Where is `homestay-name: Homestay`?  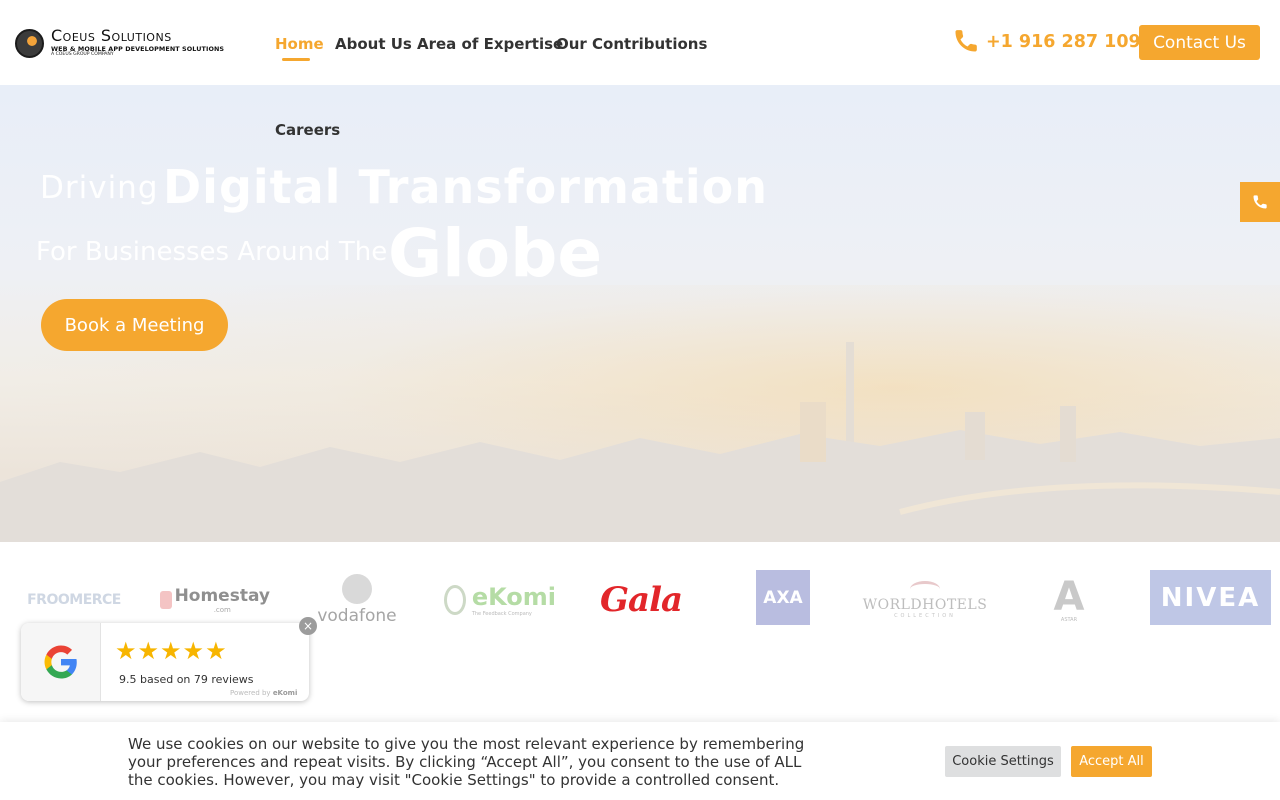 homestay-name: Homestay is located at coordinates (222, 596).